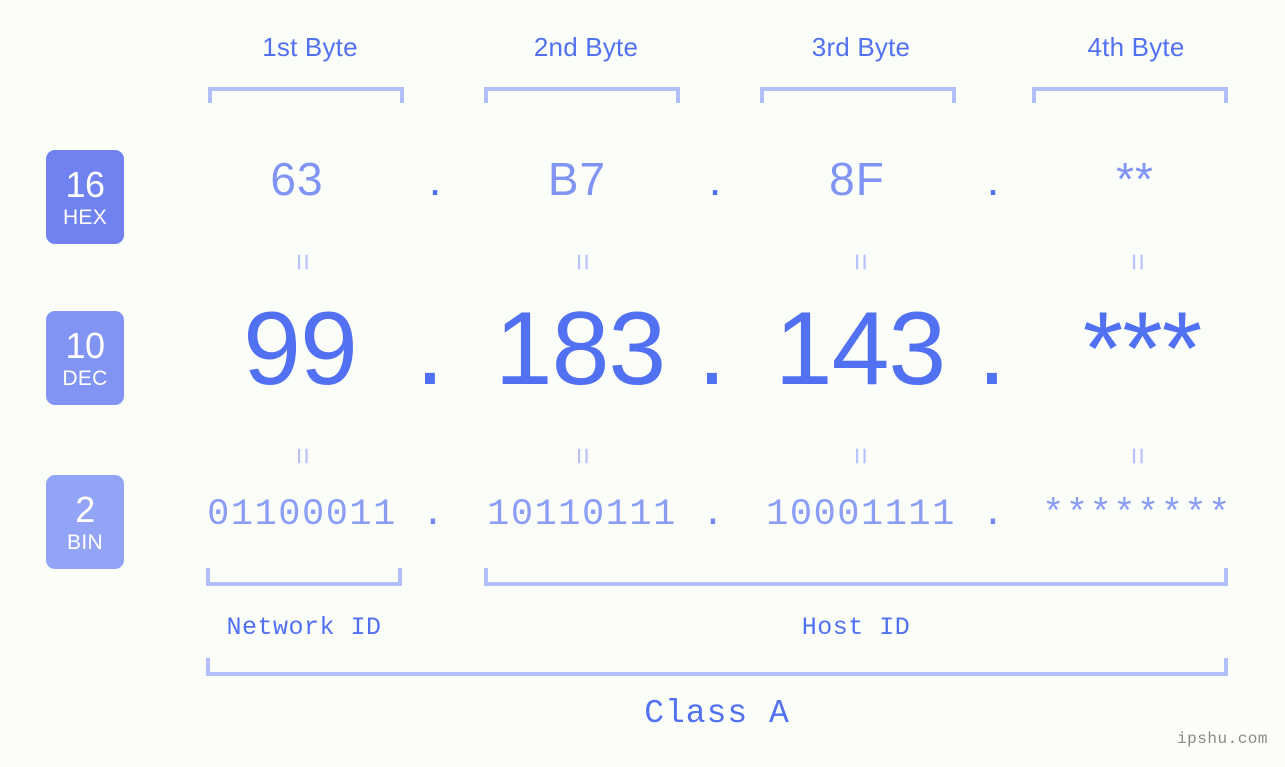 The width and height of the screenshot is (1285, 767). Describe the element at coordinates (856, 627) in the screenshot. I see `host-id-label: Host ID` at that location.